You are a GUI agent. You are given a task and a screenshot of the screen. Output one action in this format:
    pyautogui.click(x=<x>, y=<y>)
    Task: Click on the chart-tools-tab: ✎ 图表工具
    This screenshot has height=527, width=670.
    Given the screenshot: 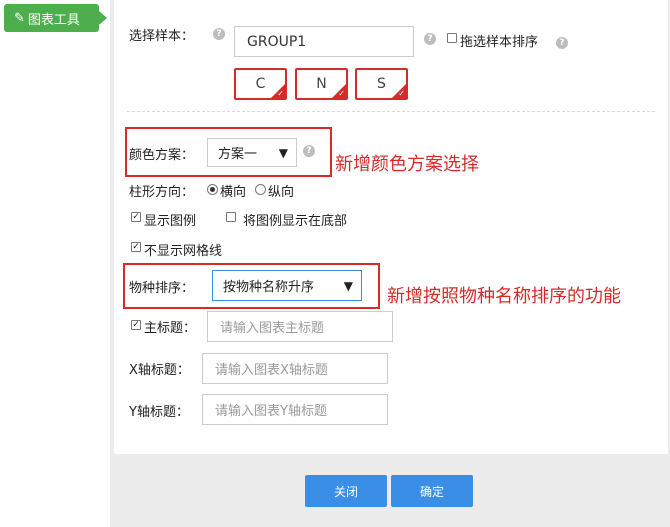 What is the action you would take?
    pyautogui.click(x=51, y=18)
    